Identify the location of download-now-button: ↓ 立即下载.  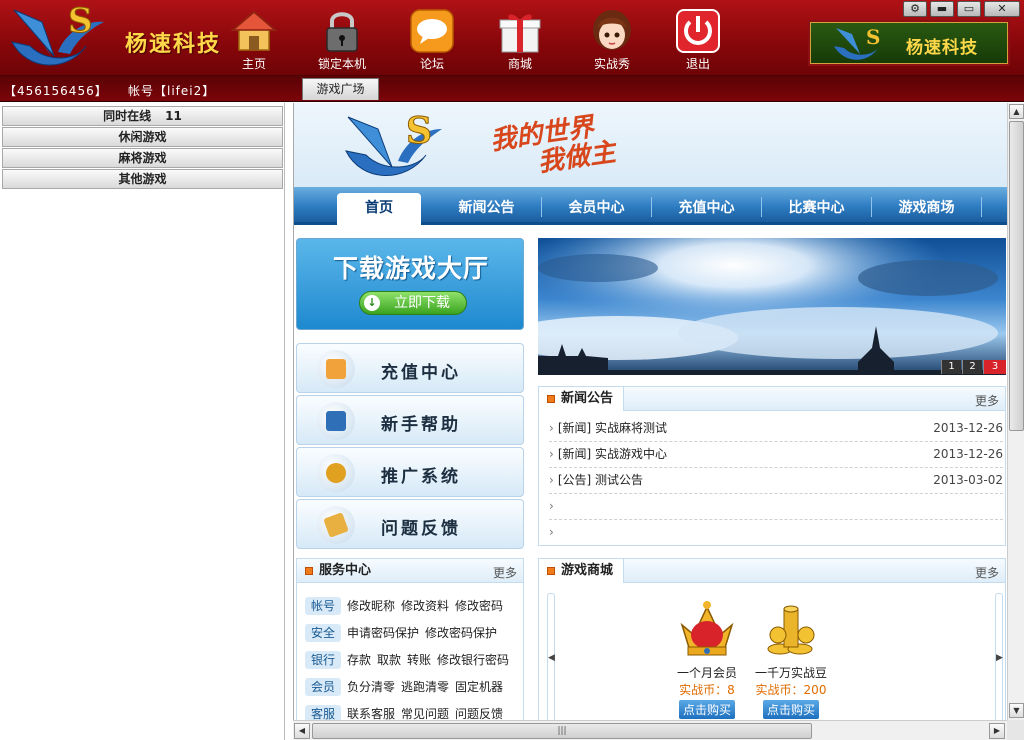
(413, 303).